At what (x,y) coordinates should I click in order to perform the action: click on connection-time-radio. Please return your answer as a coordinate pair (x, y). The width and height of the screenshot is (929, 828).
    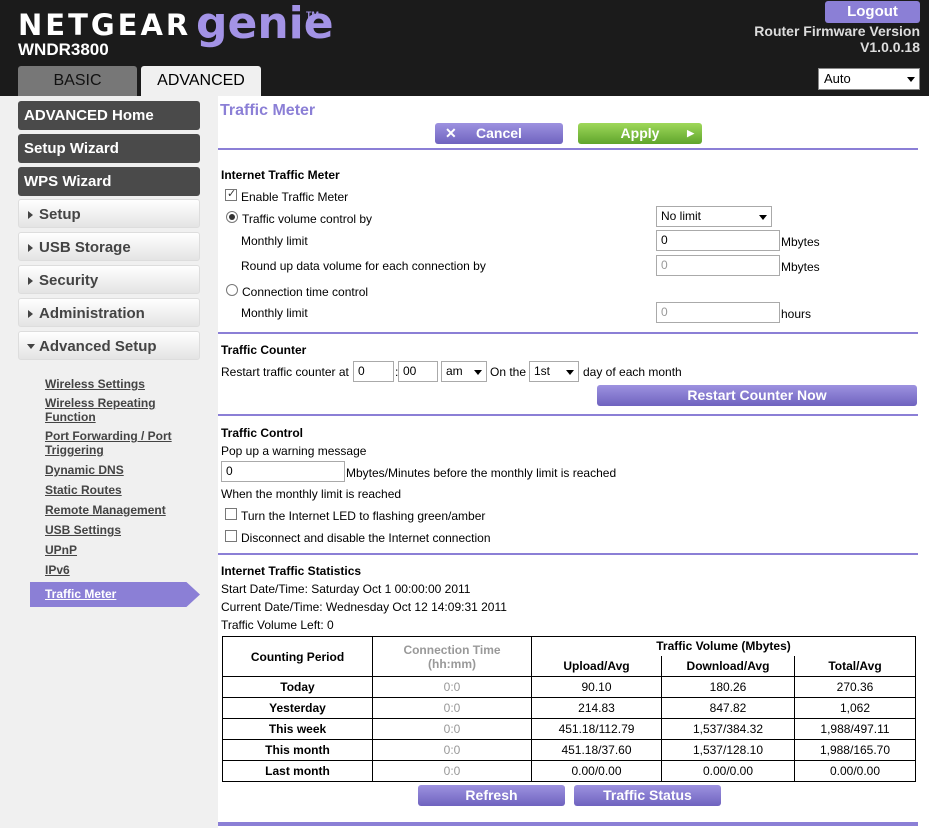
    Looking at the image, I should click on (232, 290).